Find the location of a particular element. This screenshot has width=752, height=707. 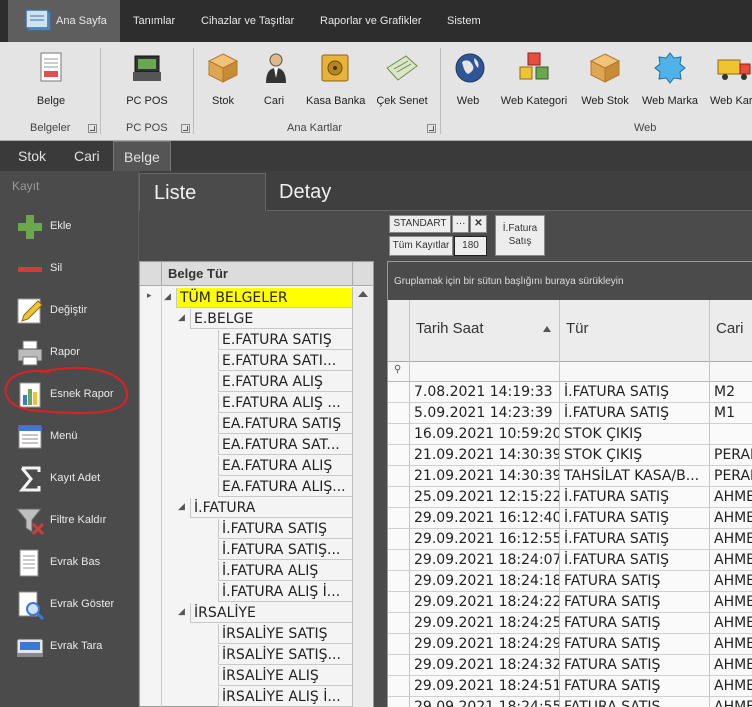

table-row: 29.09.2021 18:24:18 FATURA SATIŞ AHME is located at coordinates (570, 581).